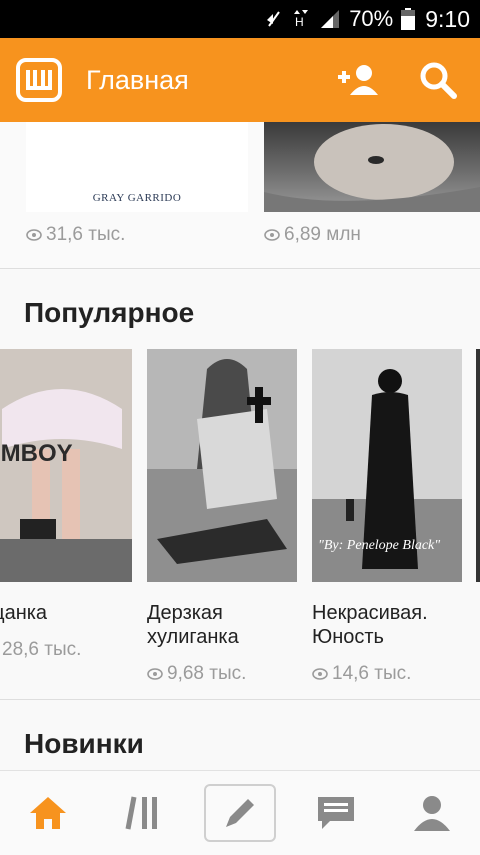 The image size is (480, 855). I want to click on nav-profile-button, so click(432, 813).